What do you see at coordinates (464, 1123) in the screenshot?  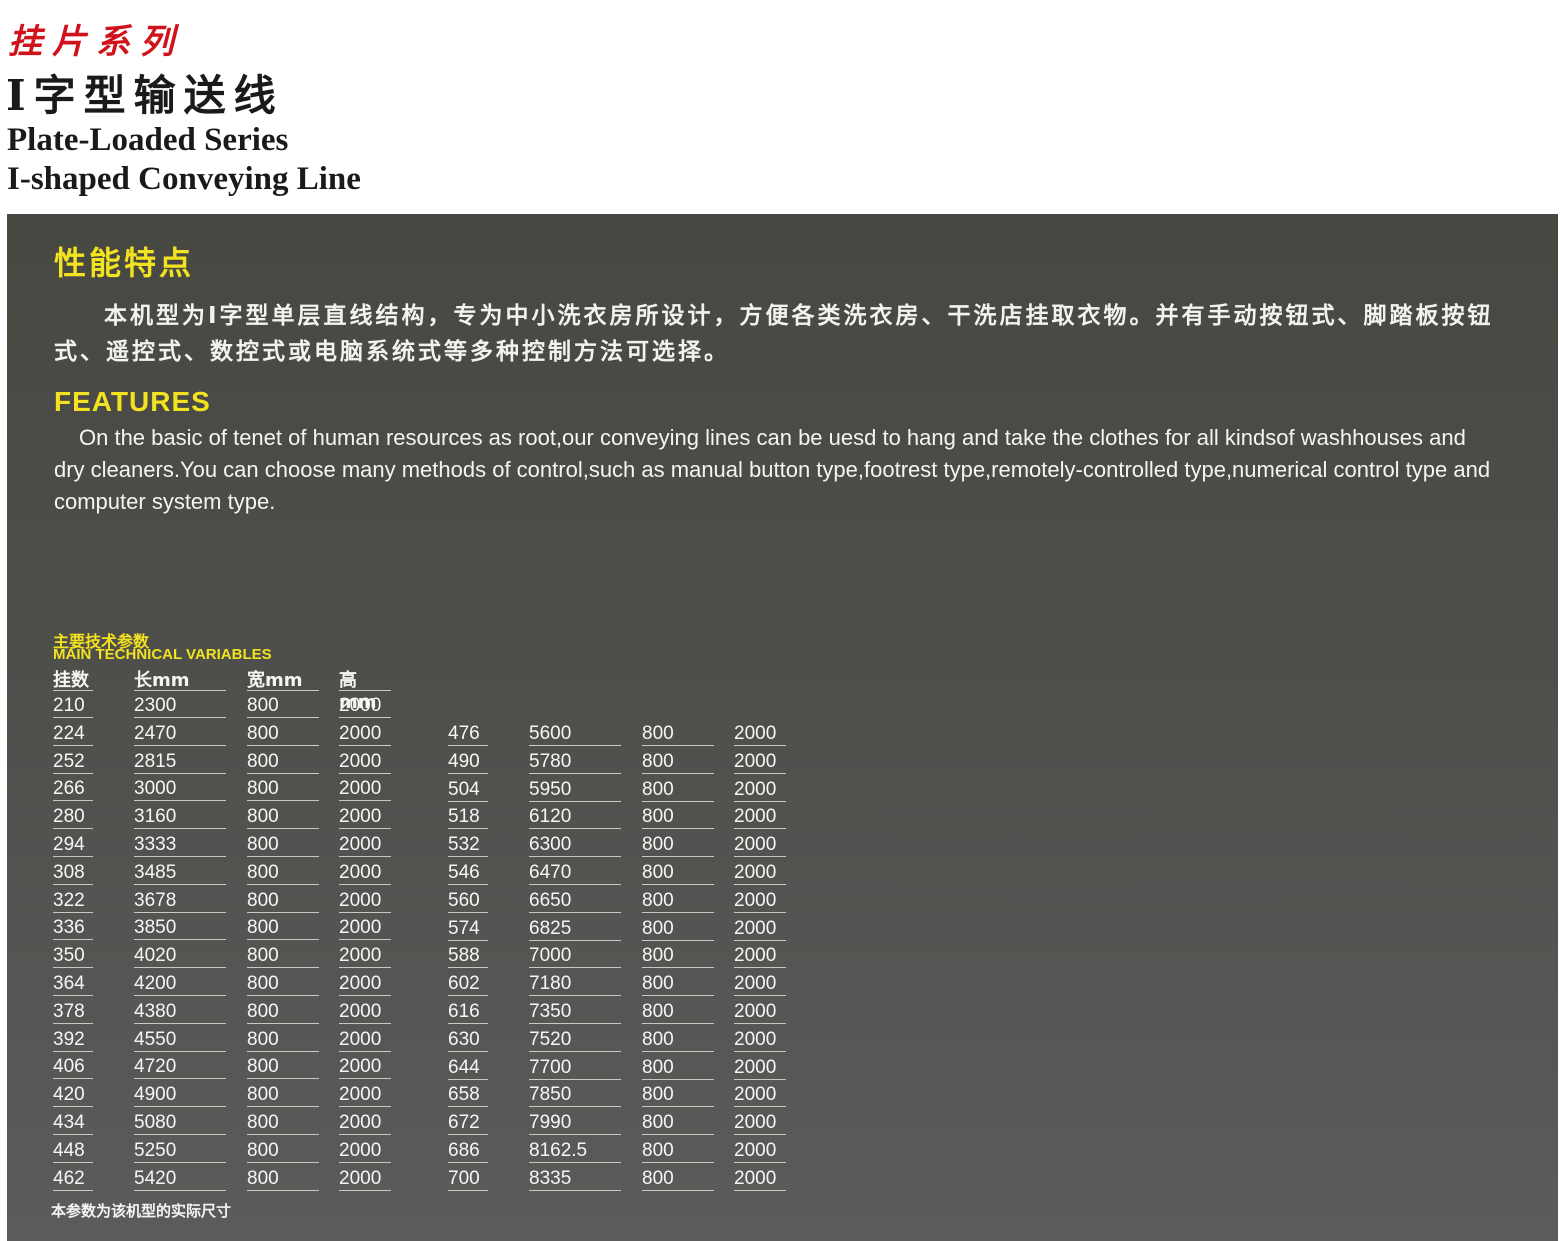 I see `table-cell: 672` at bounding box center [464, 1123].